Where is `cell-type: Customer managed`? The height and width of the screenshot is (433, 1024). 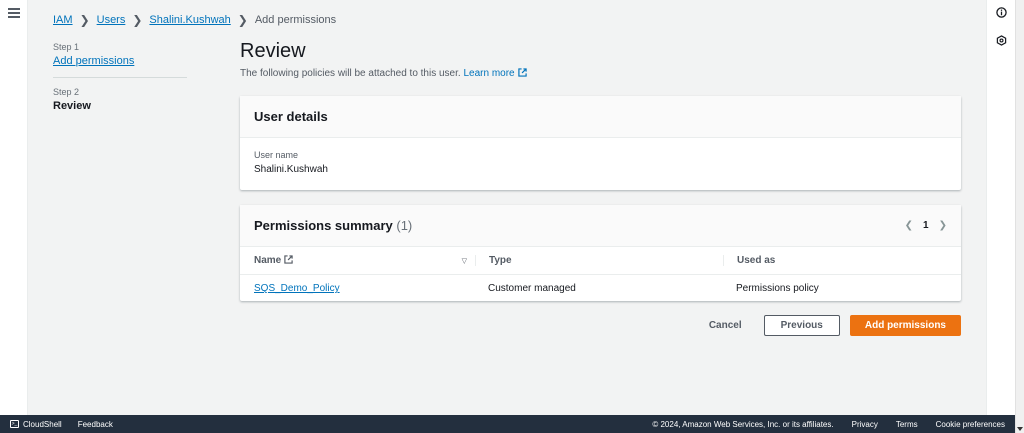 cell-type: Customer managed is located at coordinates (532, 288).